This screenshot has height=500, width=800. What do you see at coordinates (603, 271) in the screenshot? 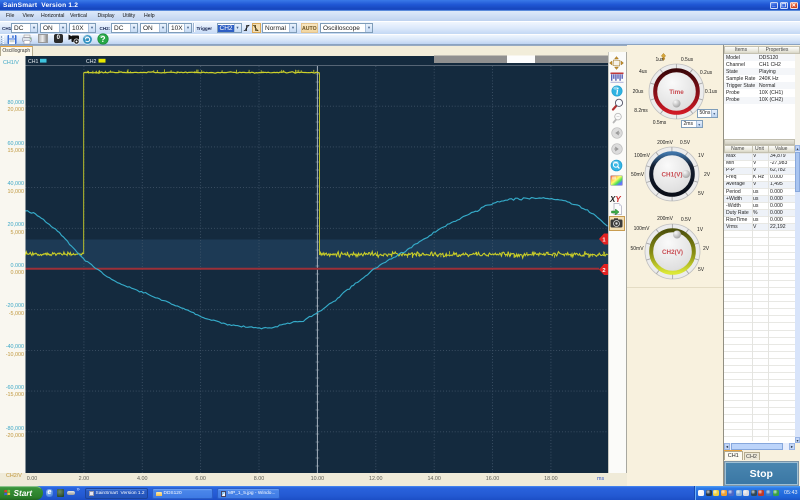
I see `svg-text: 2` at bounding box center [603, 271].